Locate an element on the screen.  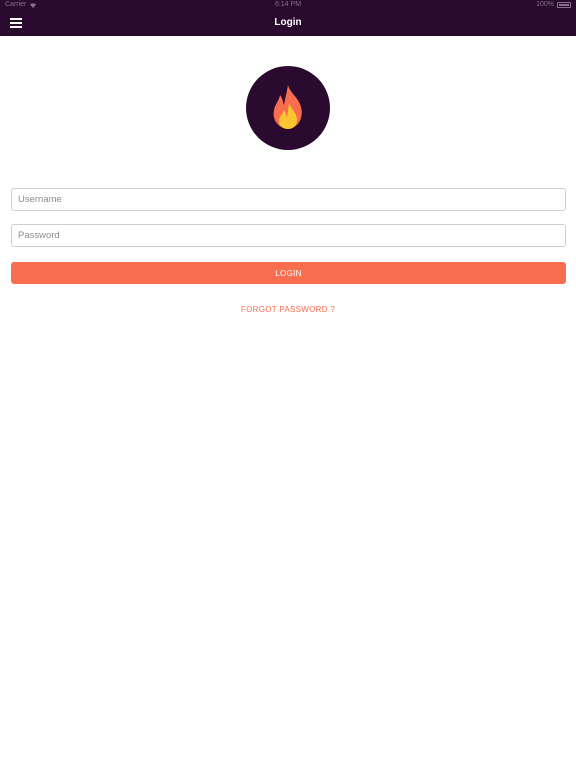
page-title: Login is located at coordinates (288, 22).